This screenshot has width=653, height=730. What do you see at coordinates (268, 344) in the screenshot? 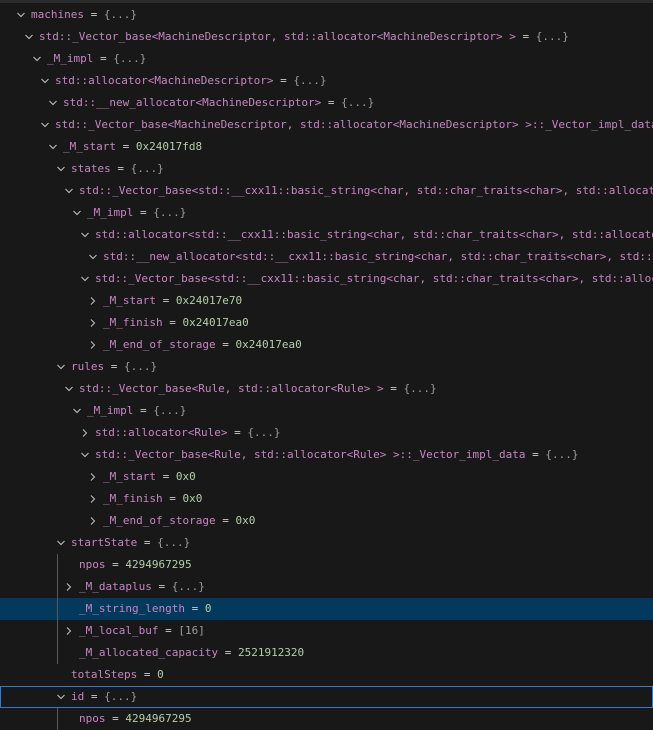
I see `variable-value: 0x24017ea0` at bounding box center [268, 344].